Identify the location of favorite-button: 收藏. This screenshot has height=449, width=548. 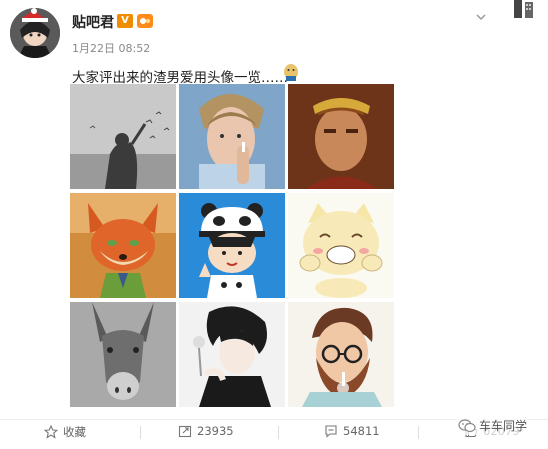
(65, 432).